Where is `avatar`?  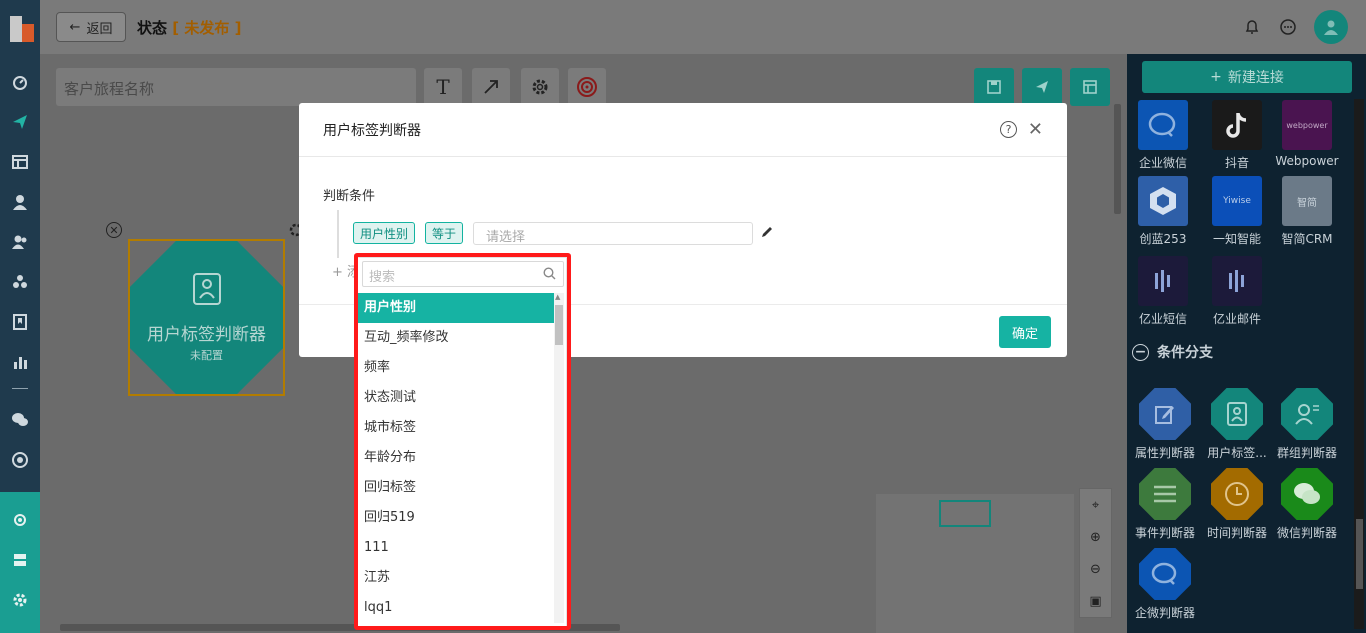
avatar is located at coordinates (1331, 27).